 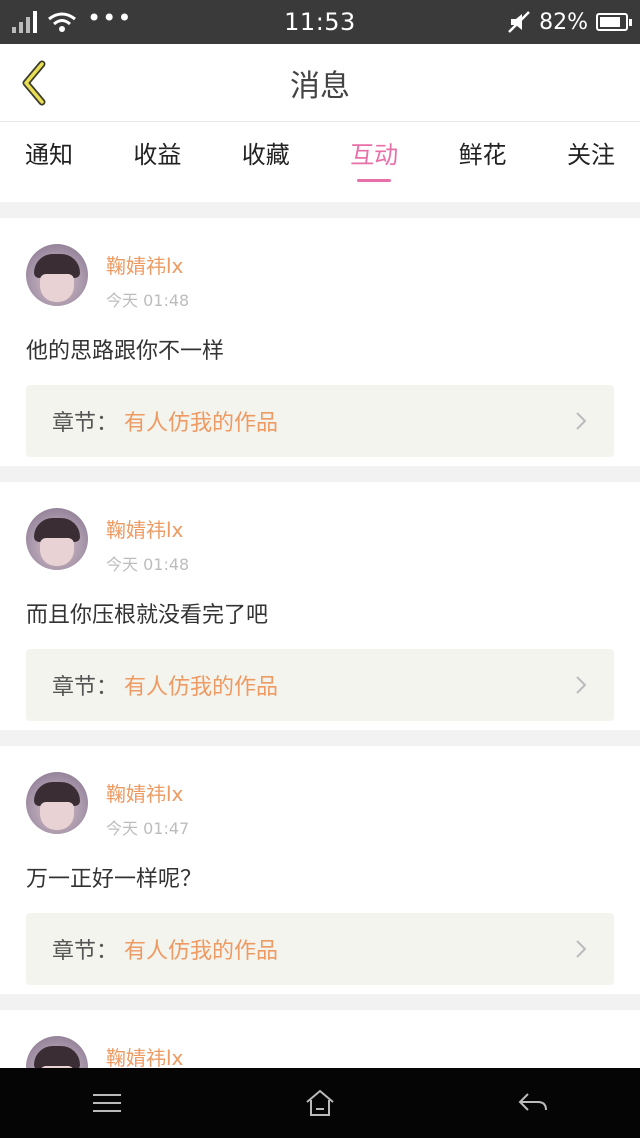 I want to click on message-time: 今天 01:47, so click(x=148, y=828).